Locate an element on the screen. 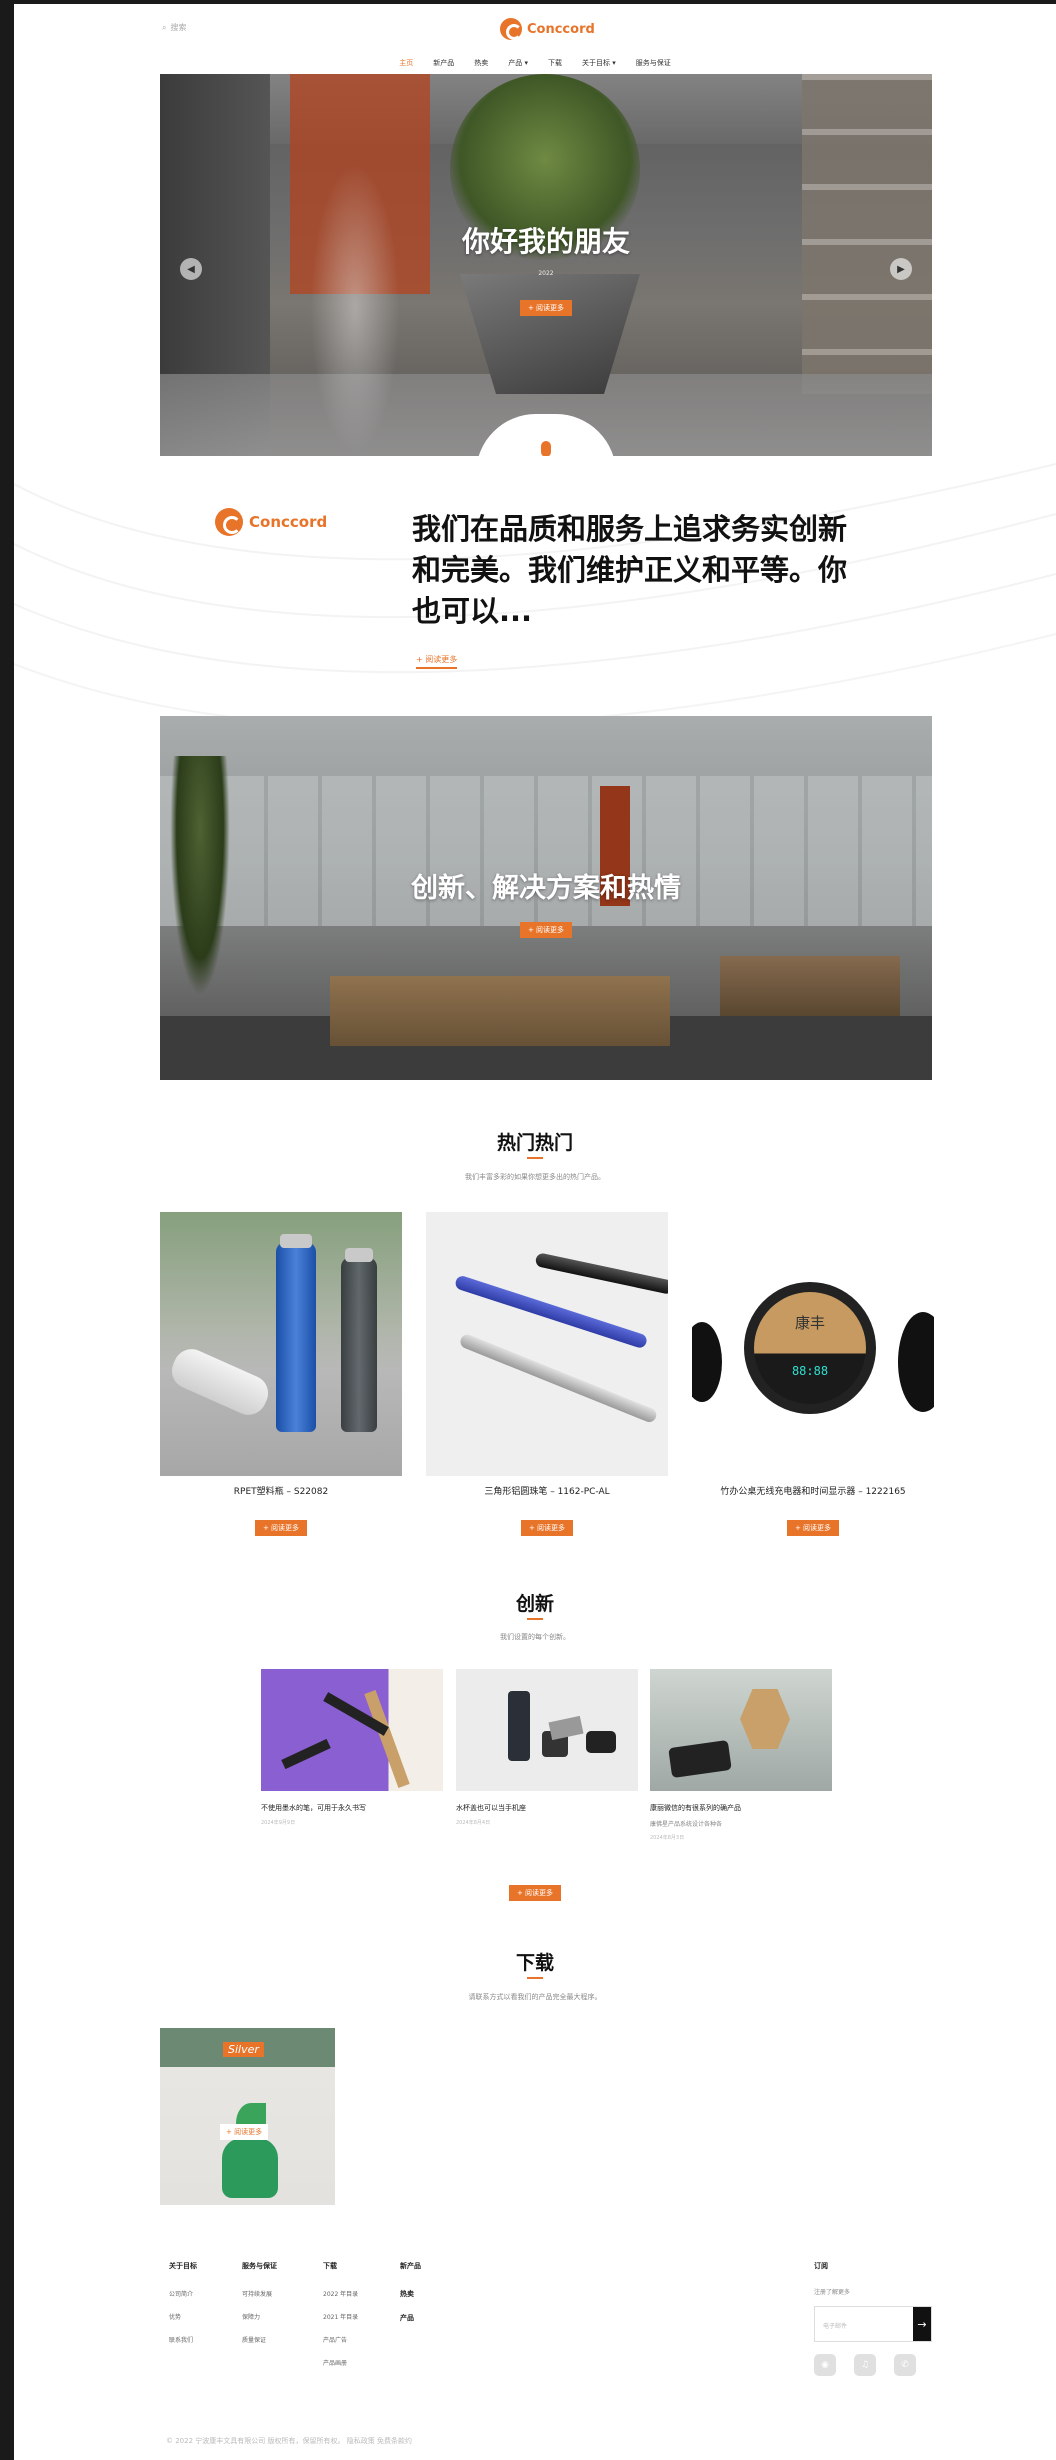 This screenshot has width=1056, height=2460. footer-column-download: 下载 2022 年目录 2021 年目录 产品广告 产品画册 is located at coordinates (340, 2321).